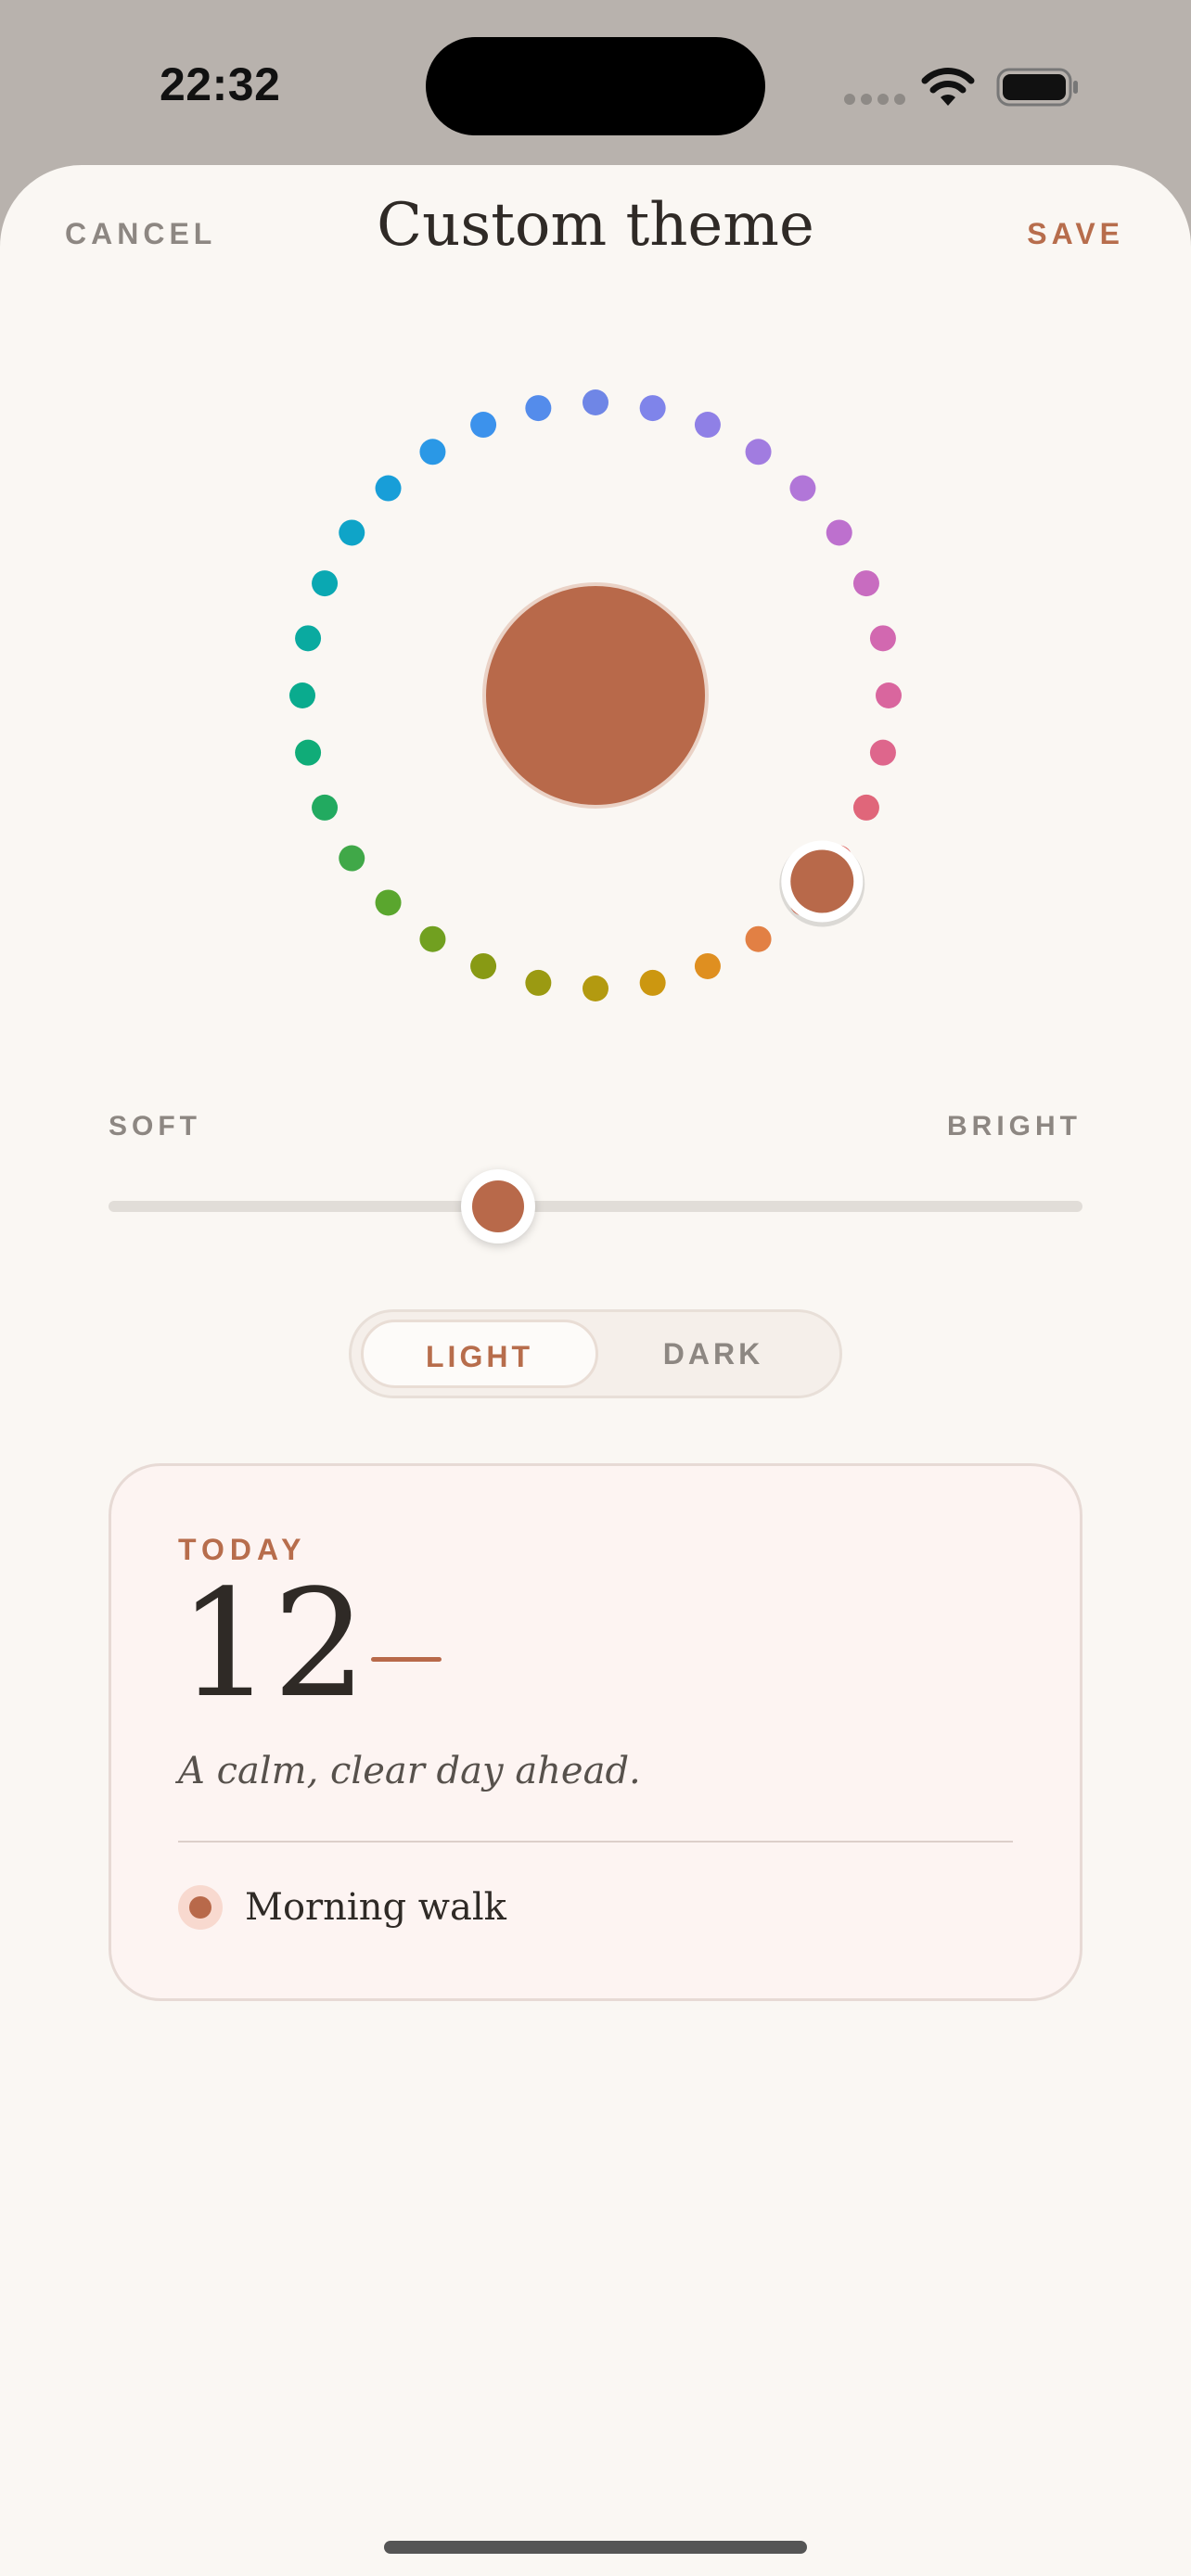  Describe the element at coordinates (595, 1206) in the screenshot. I see `brightness-slider-track` at that location.